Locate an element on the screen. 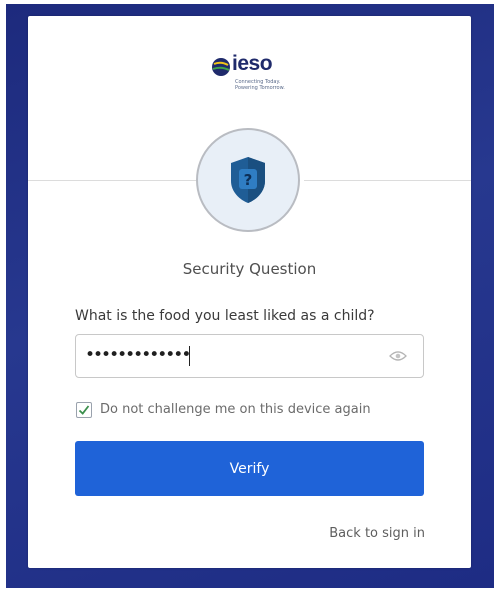 This screenshot has height=594, width=501. shield-question-icon: ? is located at coordinates (248, 180).